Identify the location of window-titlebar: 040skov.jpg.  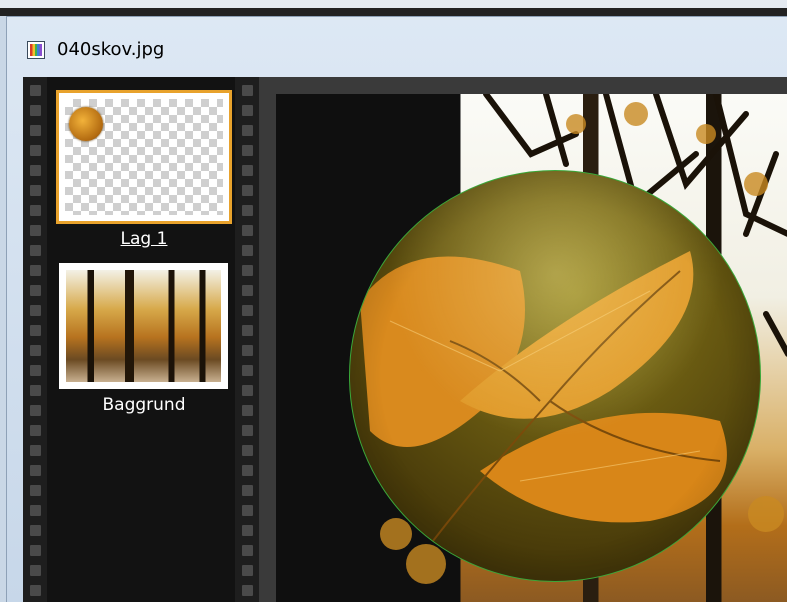
(397, 47).